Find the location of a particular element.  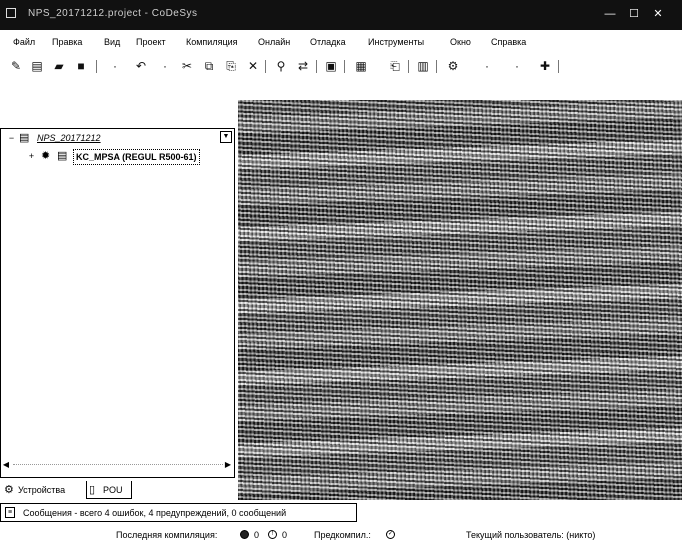

tree-device-label: KC_MPSA (REGUL R500-61) is located at coordinates (136, 157).